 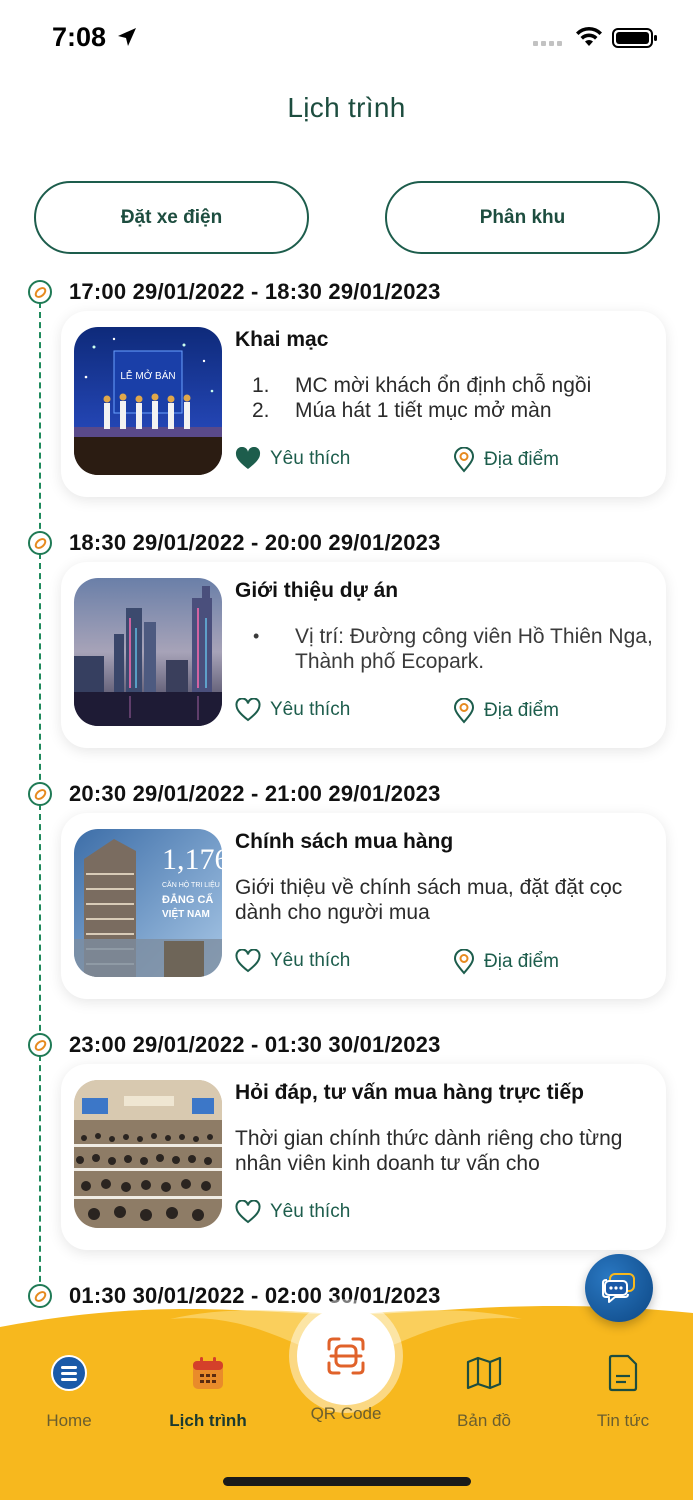 I want to click on home-icon, so click(x=69, y=1373).